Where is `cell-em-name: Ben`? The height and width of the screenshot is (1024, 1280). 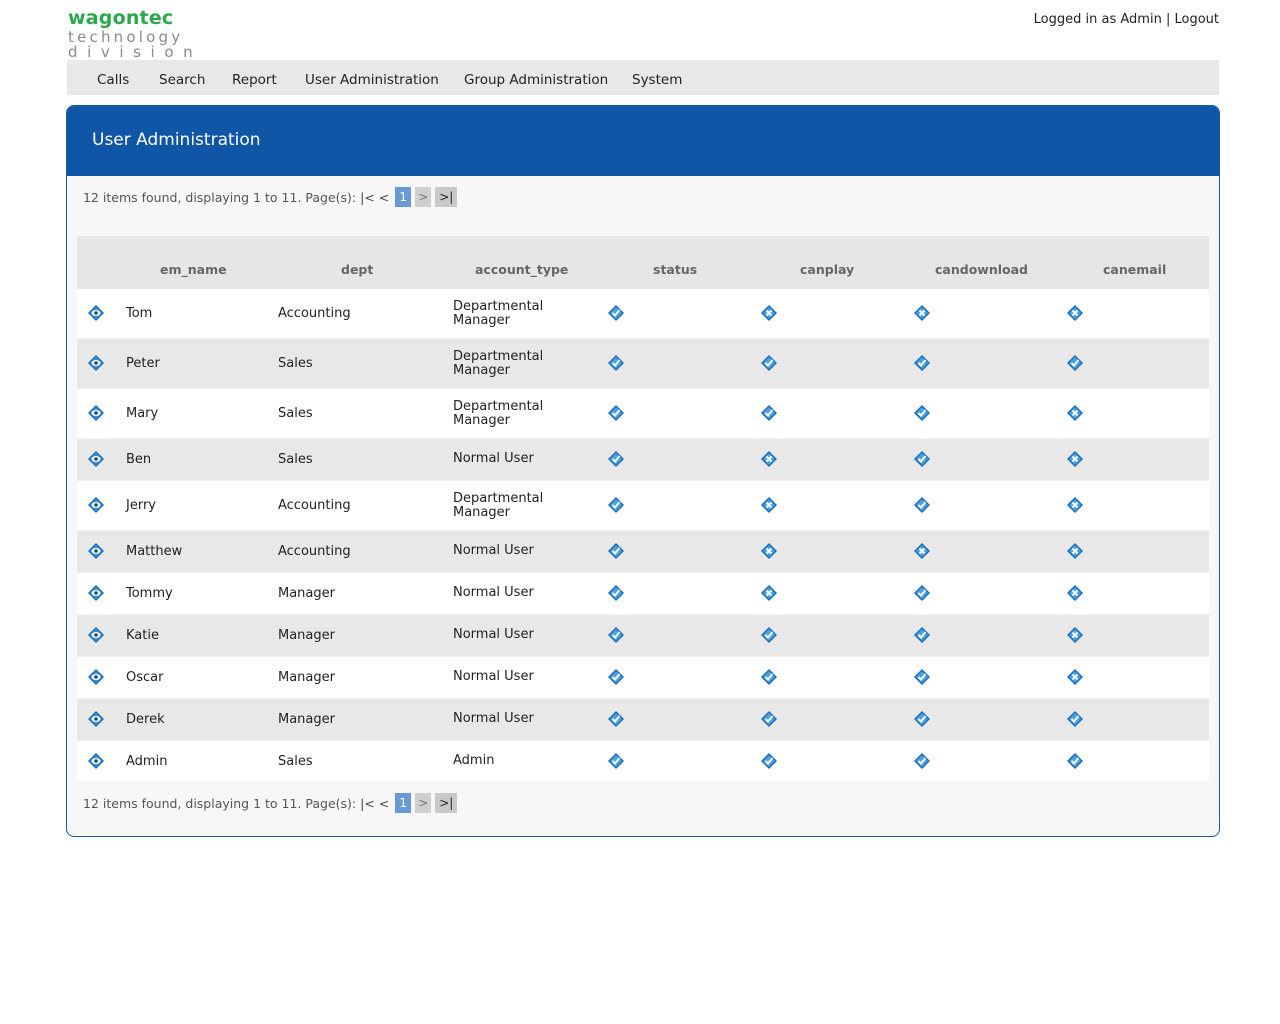 cell-em-name: Ben is located at coordinates (139, 459).